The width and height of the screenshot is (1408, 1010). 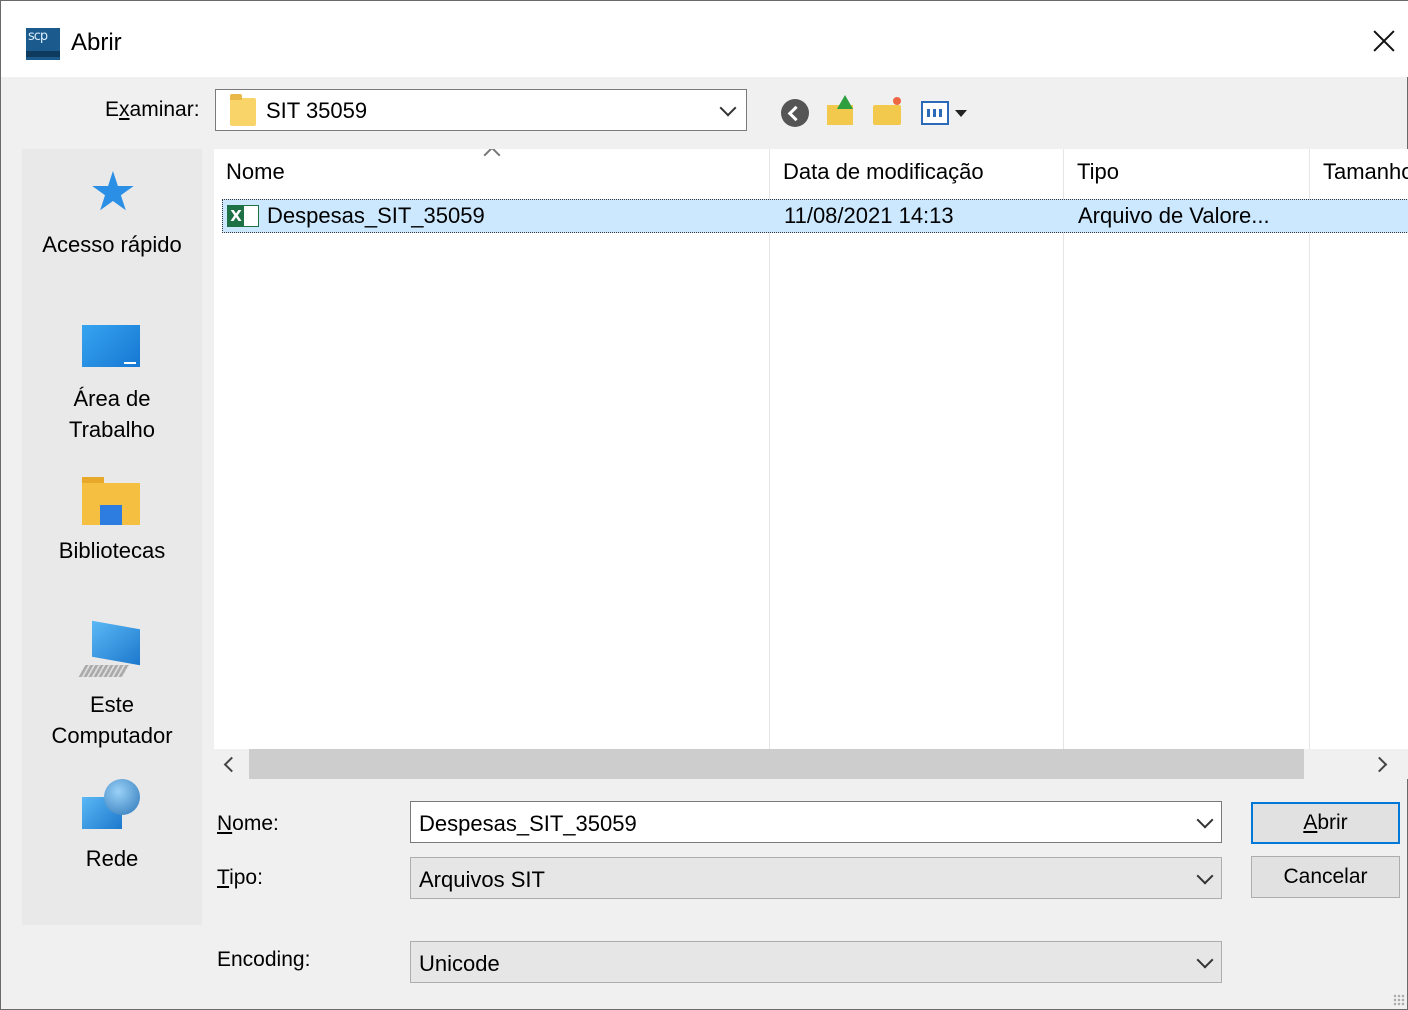 What do you see at coordinates (38, 36) in the screenshot?
I see `app-icon-text: scp` at bounding box center [38, 36].